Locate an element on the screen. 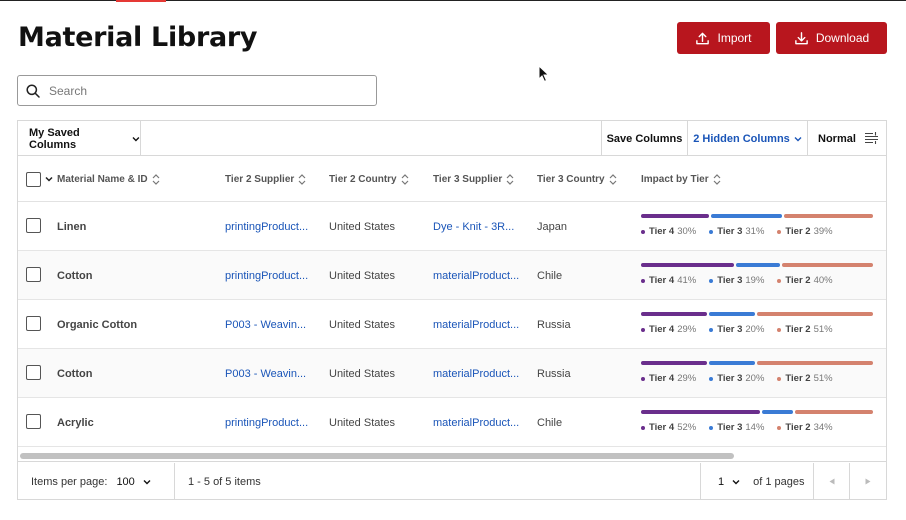  legend-tier-percent: 51% is located at coordinates (823, 329).